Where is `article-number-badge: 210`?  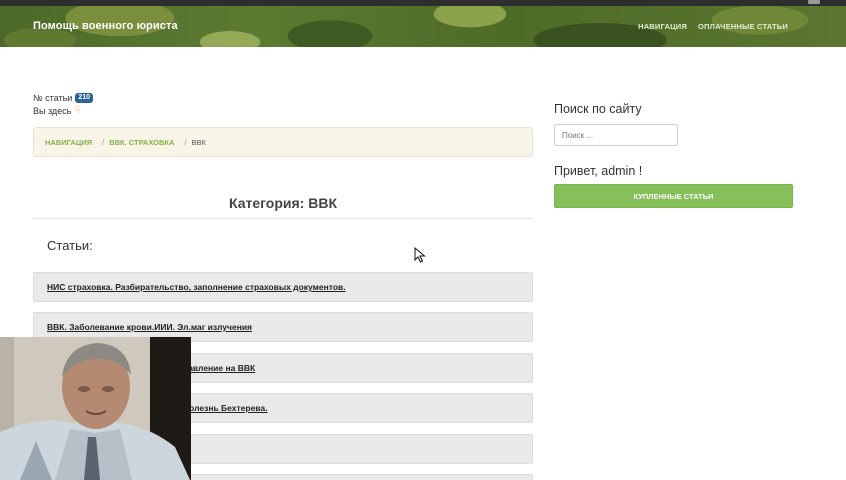 article-number-badge: 210 is located at coordinates (84, 97).